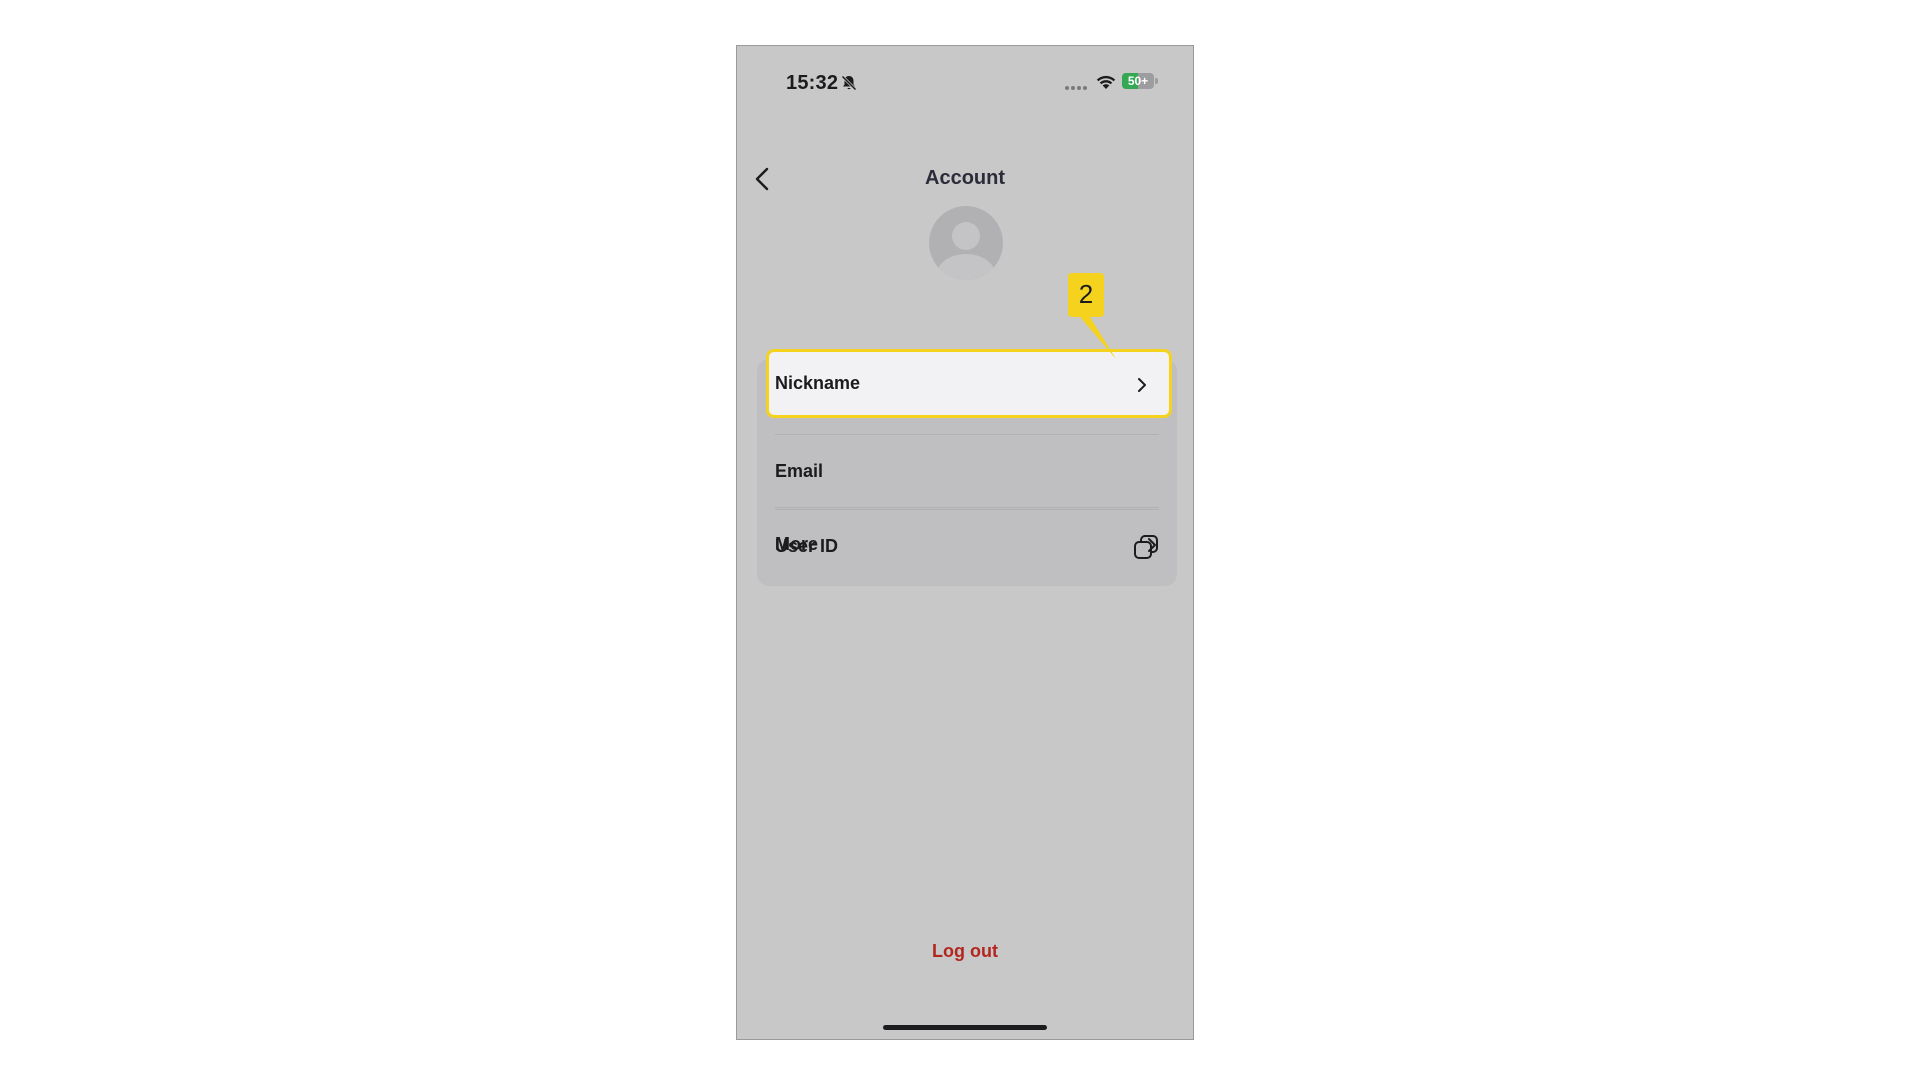  What do you see at coordinates (1086, 294) in the screenshot?
I see `step-number: 2` at bounding box center [1086, 294].